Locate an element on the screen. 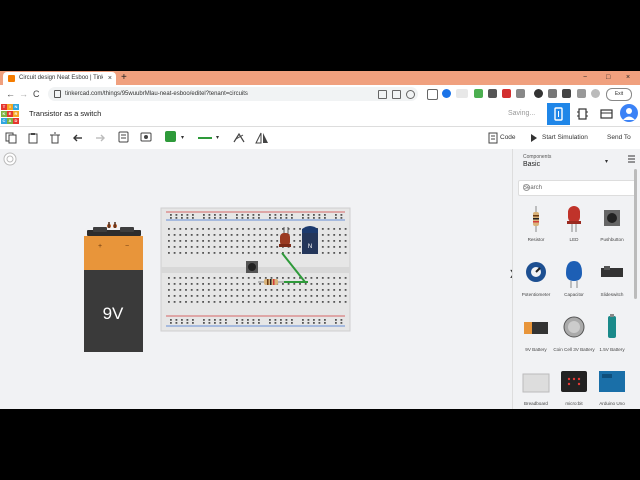 The image size is (640, 480). bookmark-star-icon is located at coordinates (410, 94).